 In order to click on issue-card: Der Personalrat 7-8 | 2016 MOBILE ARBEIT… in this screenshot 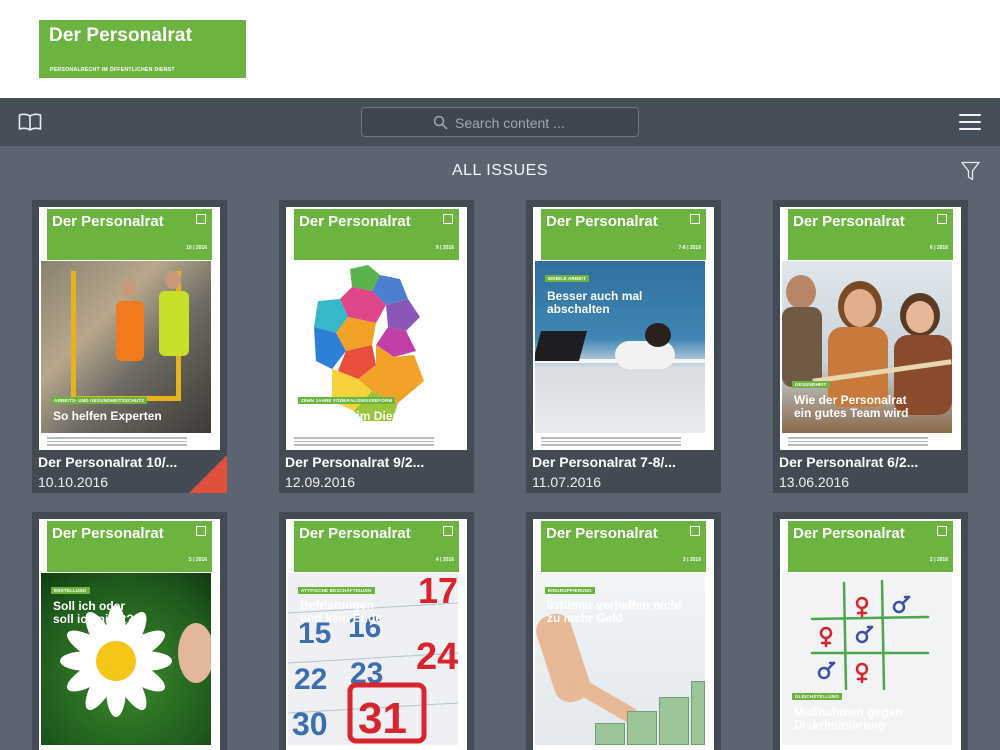, I will do `click(623, 346)`.